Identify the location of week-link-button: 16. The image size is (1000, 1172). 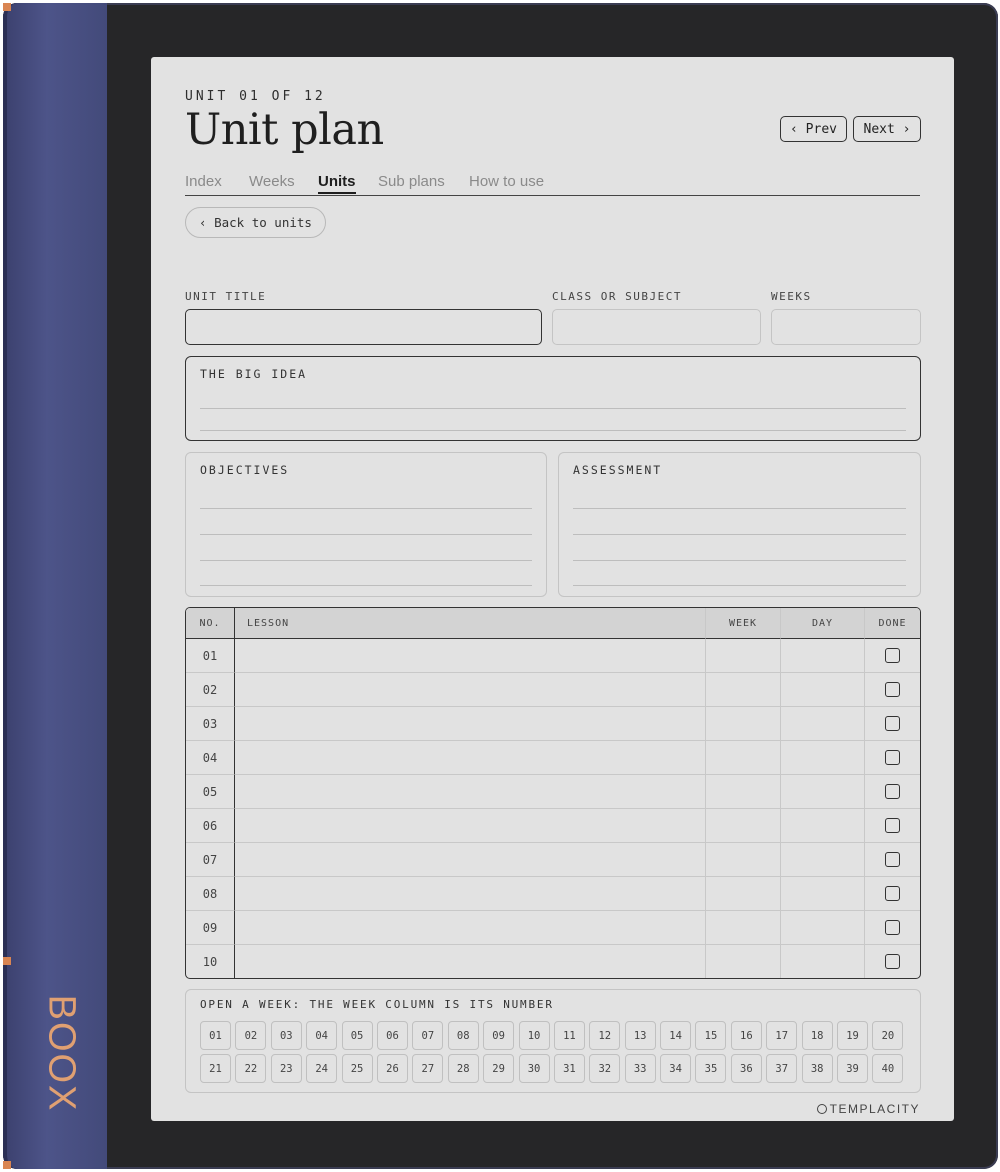
(746, 1035).